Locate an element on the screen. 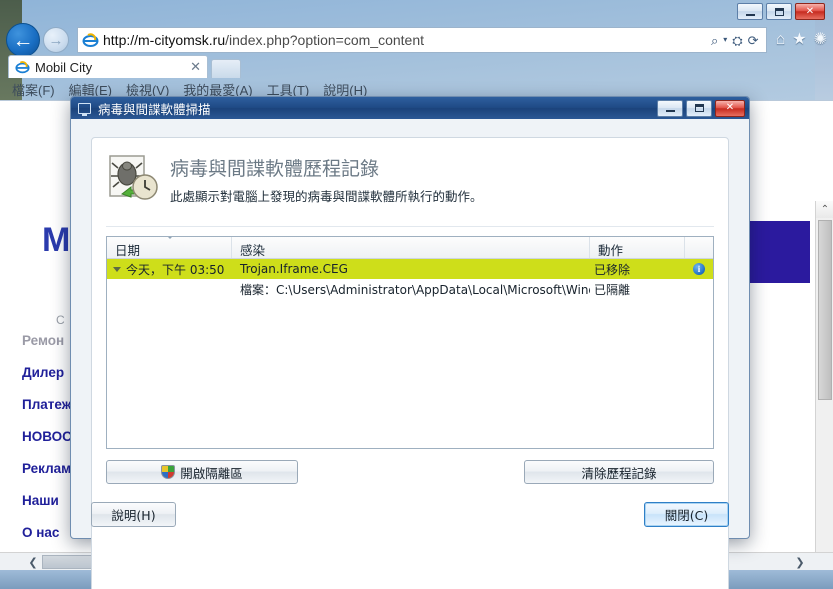 This screenshot has width=833, height=589. browser-close-button: ✕ is located at coordinates (810, 11).